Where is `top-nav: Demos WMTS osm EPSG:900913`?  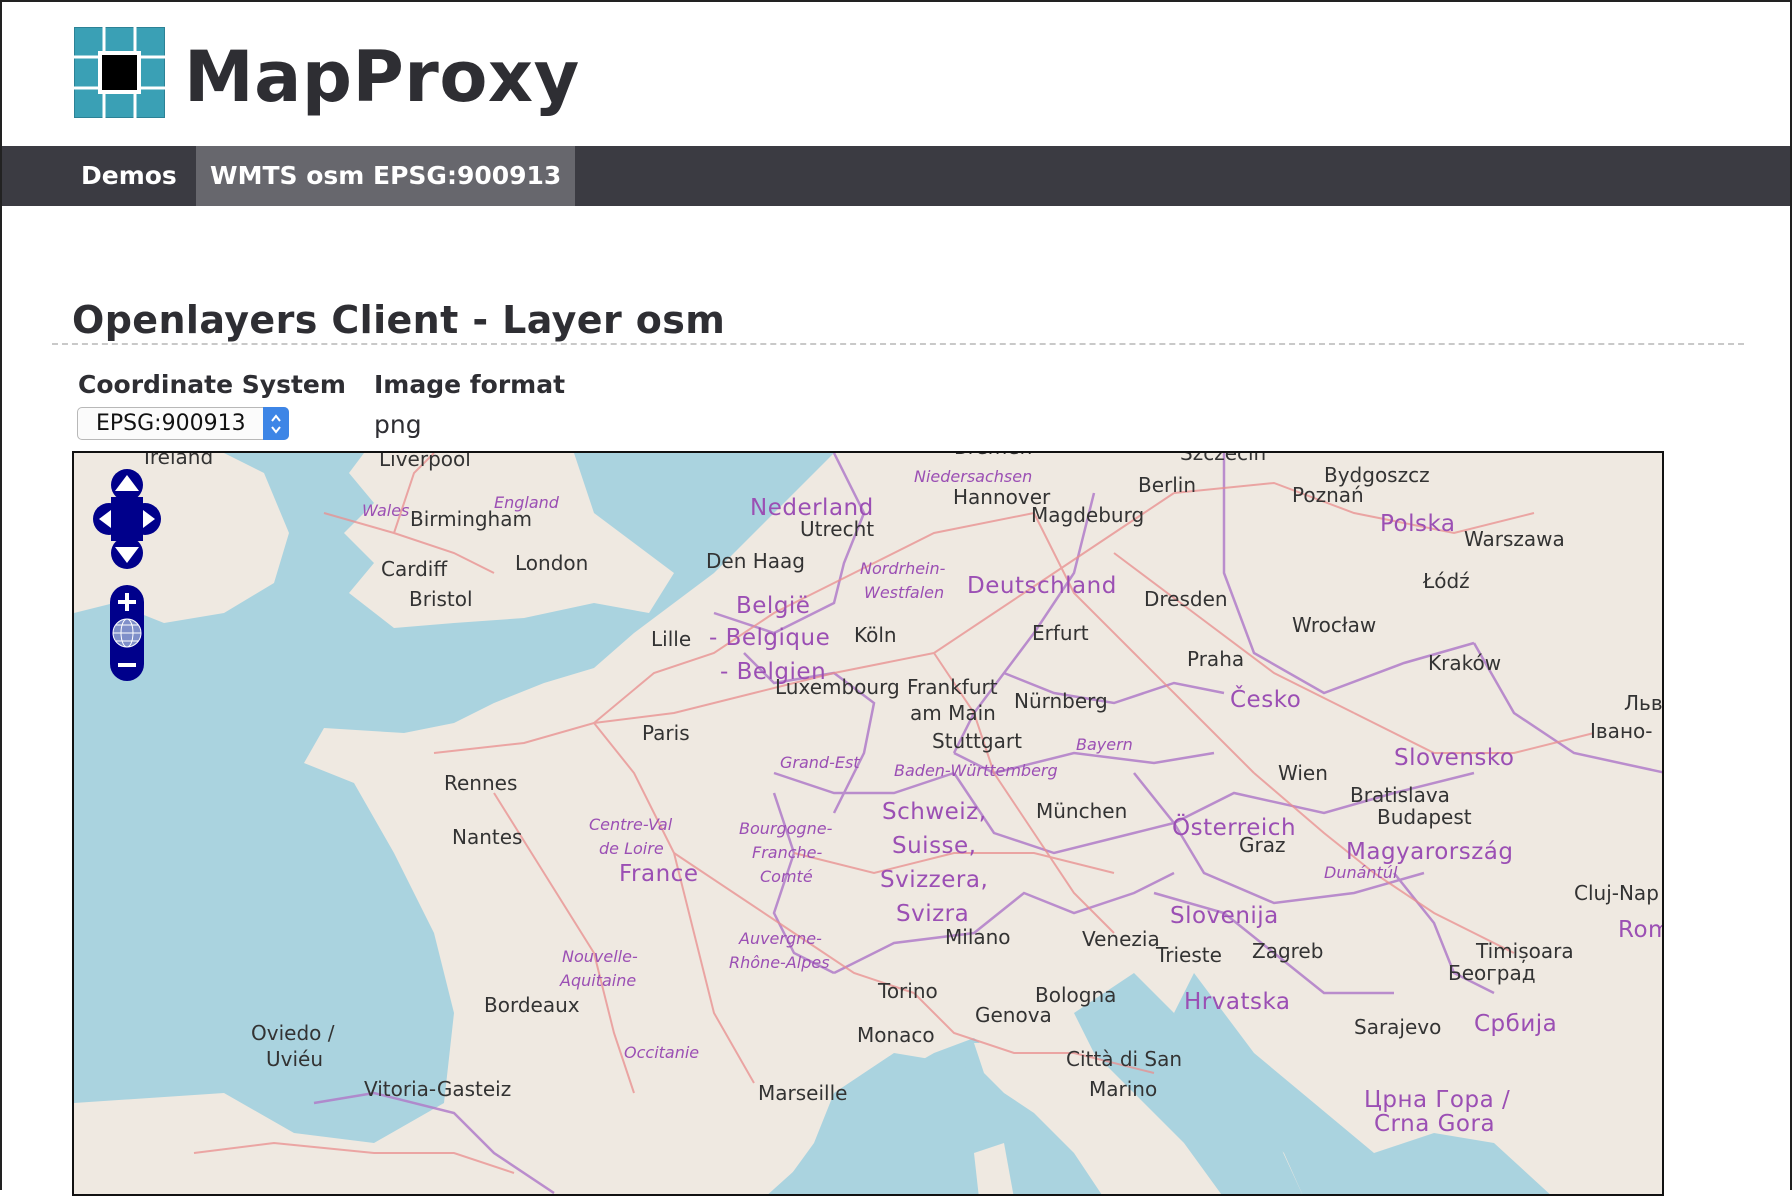
top-nav: Demos WMTS osm EPSG:900913 is located at coordinates (896, 176).